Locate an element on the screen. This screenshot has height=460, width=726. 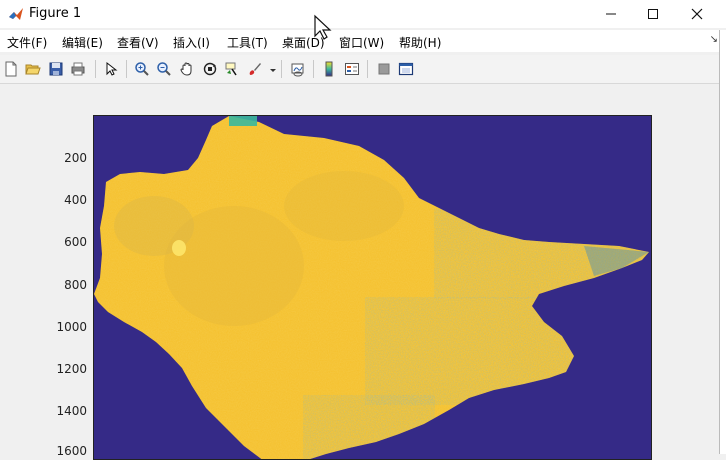
matlab-icon is located at coordinates (16, 14).